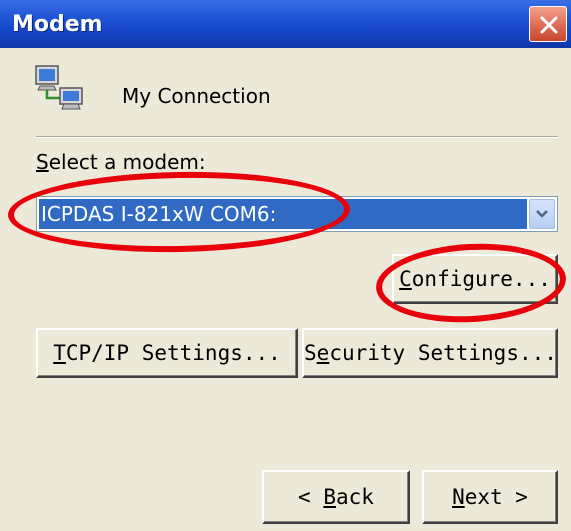 The image size is (571, 531). Describe the element at coordinates (285, 24) in the screenshot. I see `title-bar: Modem` at that location.